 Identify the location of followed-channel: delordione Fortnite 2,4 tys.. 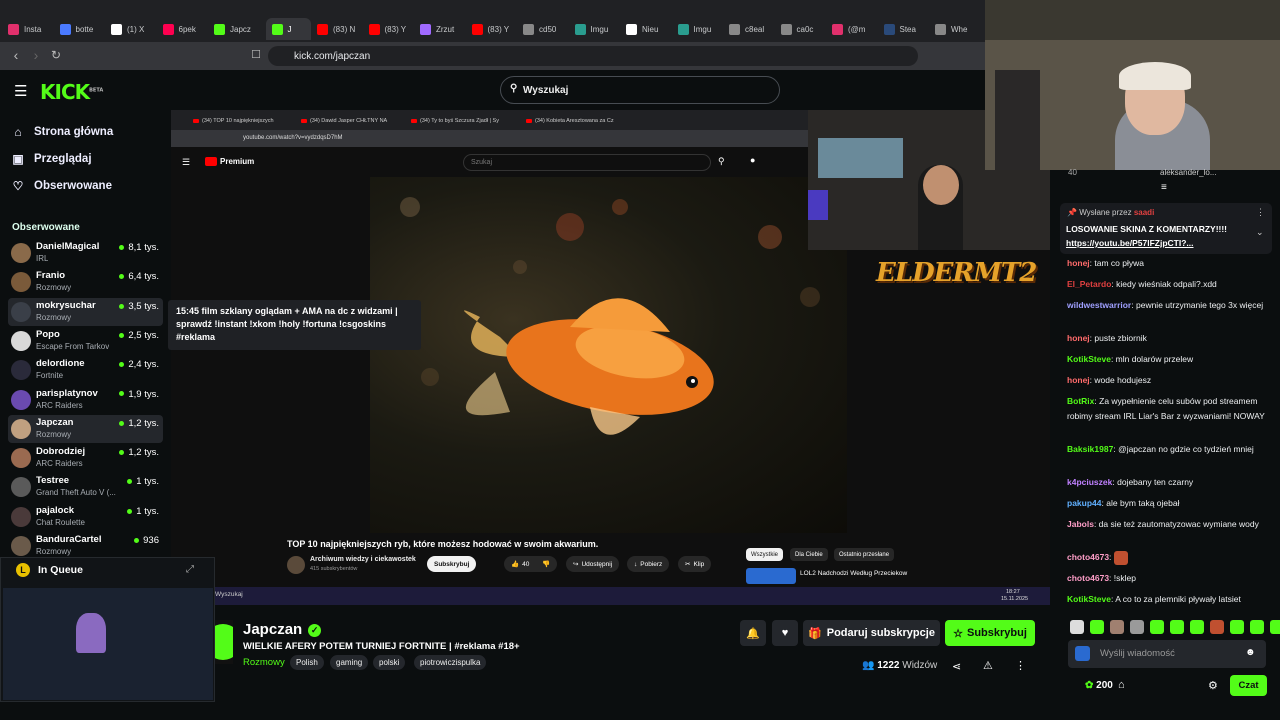
(85, 370).